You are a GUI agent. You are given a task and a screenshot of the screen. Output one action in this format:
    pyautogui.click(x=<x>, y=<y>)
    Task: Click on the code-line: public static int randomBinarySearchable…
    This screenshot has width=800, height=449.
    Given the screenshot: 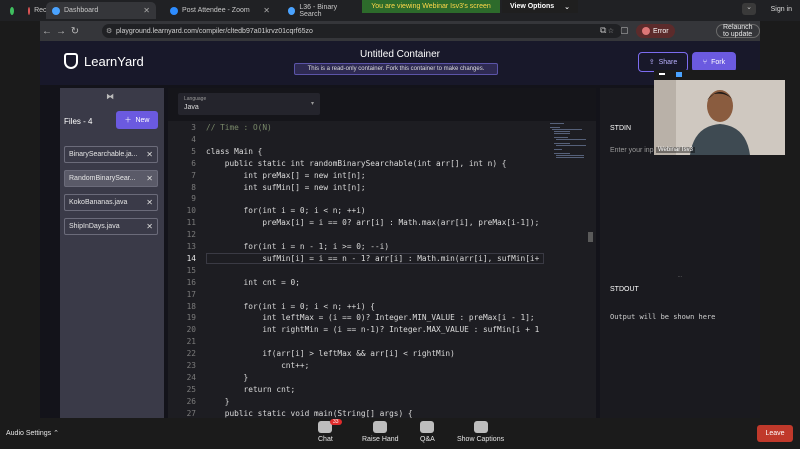 What is the action you would take?
    pyautogui.click(x=356, y=163)
    